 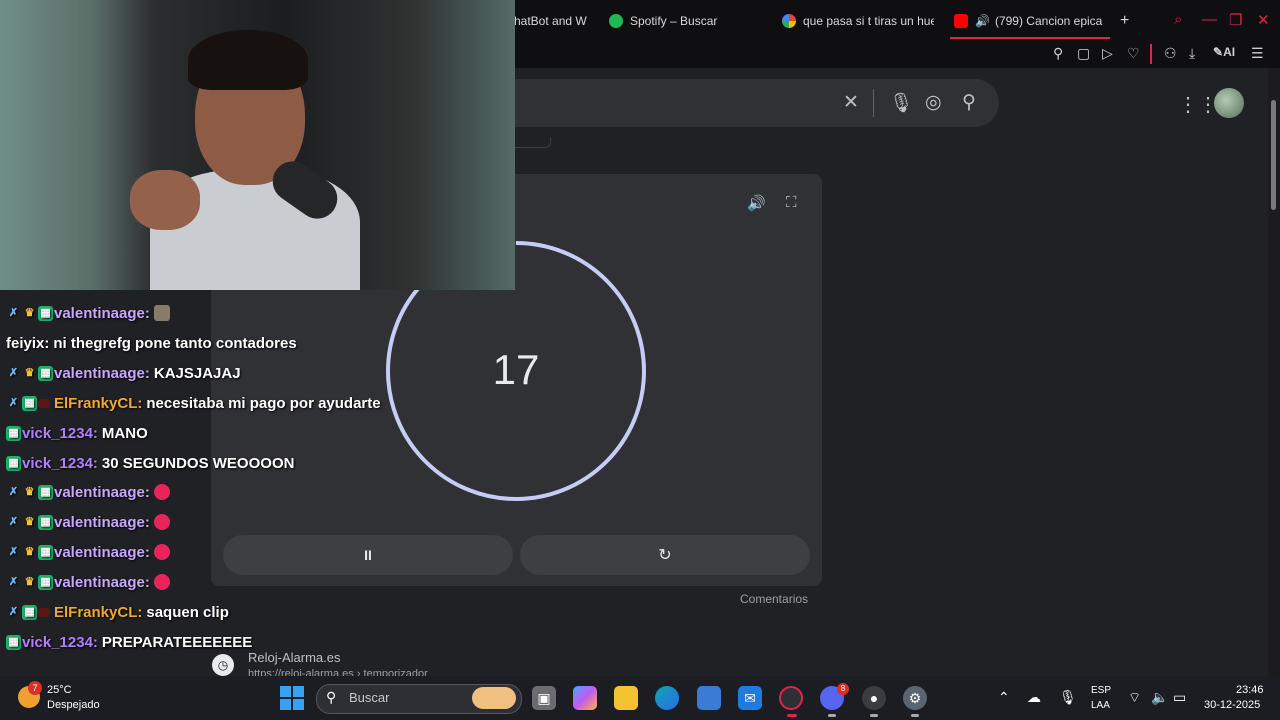 What do you see at coordinates (1100, 705) in the screenshot?
I see `layout-indicator: LAA` at bounding box center [1100, 705].